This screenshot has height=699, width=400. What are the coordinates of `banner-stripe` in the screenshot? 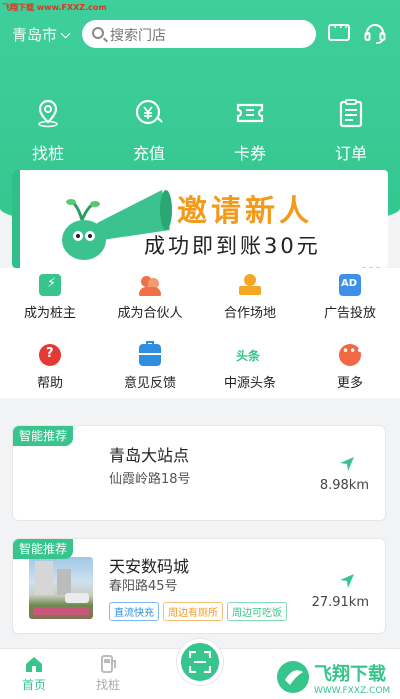 It's located at (16, 219).